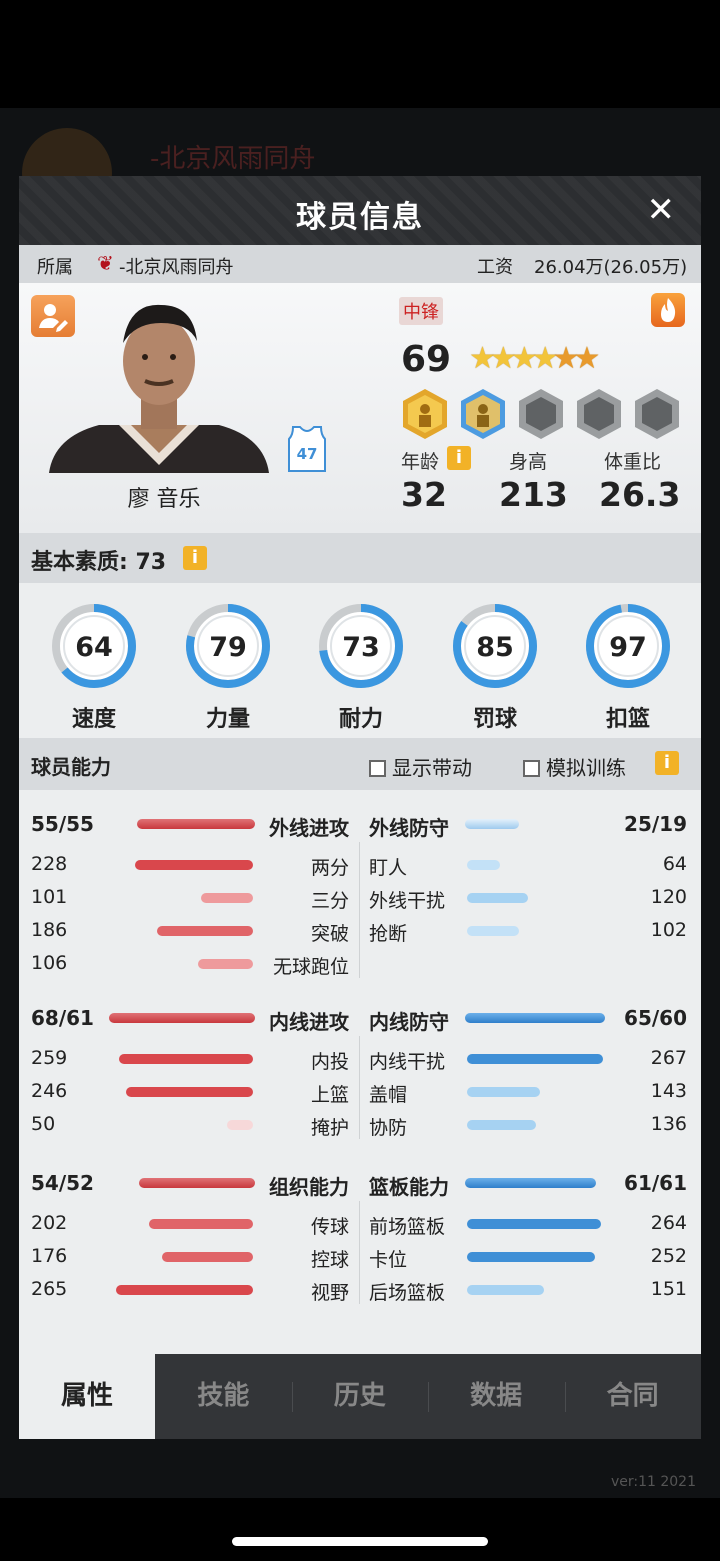 The height and width of the screenshot is (1561, 720). I want to click on age-info-icon: i, so click(459, 458).